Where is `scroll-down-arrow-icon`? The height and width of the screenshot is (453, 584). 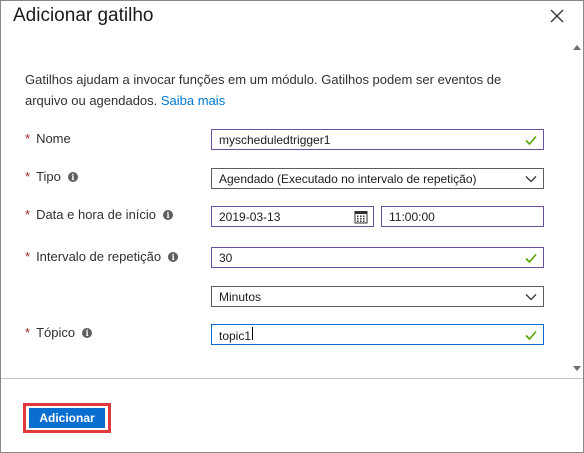 scroll-down-arrow-icon is located at coordinates (577, 368).